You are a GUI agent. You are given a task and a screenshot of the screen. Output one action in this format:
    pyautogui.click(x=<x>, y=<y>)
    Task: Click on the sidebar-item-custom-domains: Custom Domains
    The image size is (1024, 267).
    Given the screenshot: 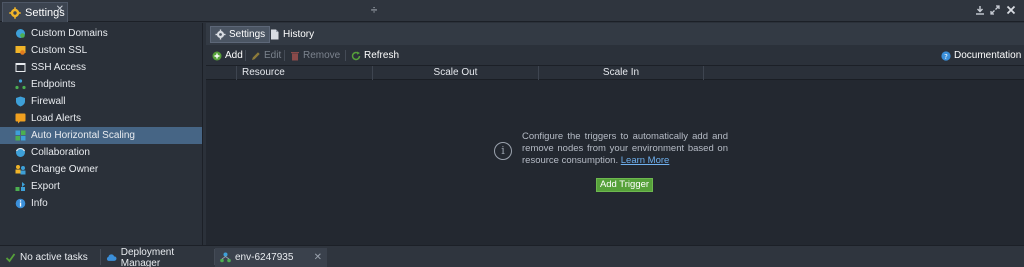 What is the action you would take?
    pyautogui.click(x=101, y=33)
    